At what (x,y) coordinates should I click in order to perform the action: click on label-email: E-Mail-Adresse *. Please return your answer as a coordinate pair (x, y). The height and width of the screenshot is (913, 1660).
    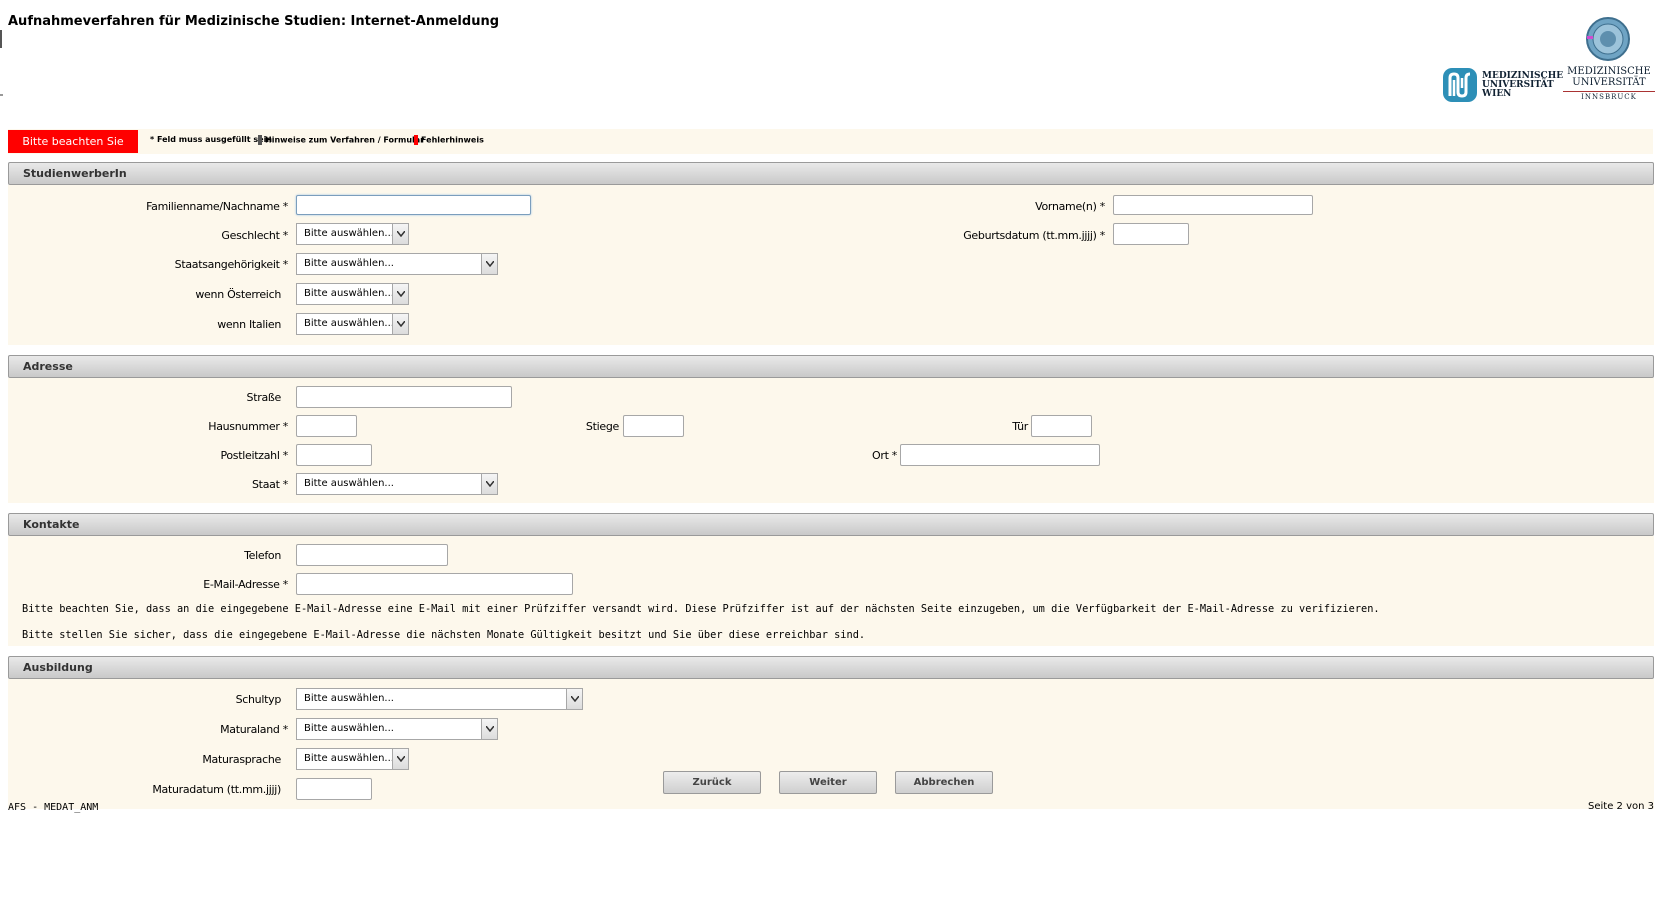
    Looking at the image, I should click on (245, 584).